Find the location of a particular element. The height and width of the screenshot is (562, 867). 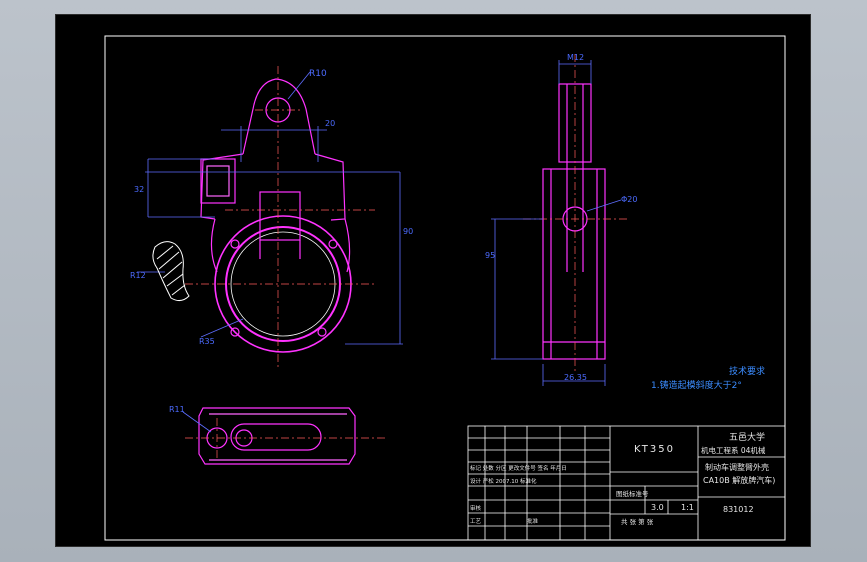

front-view-dimensions is located at coordinates (270, 208).